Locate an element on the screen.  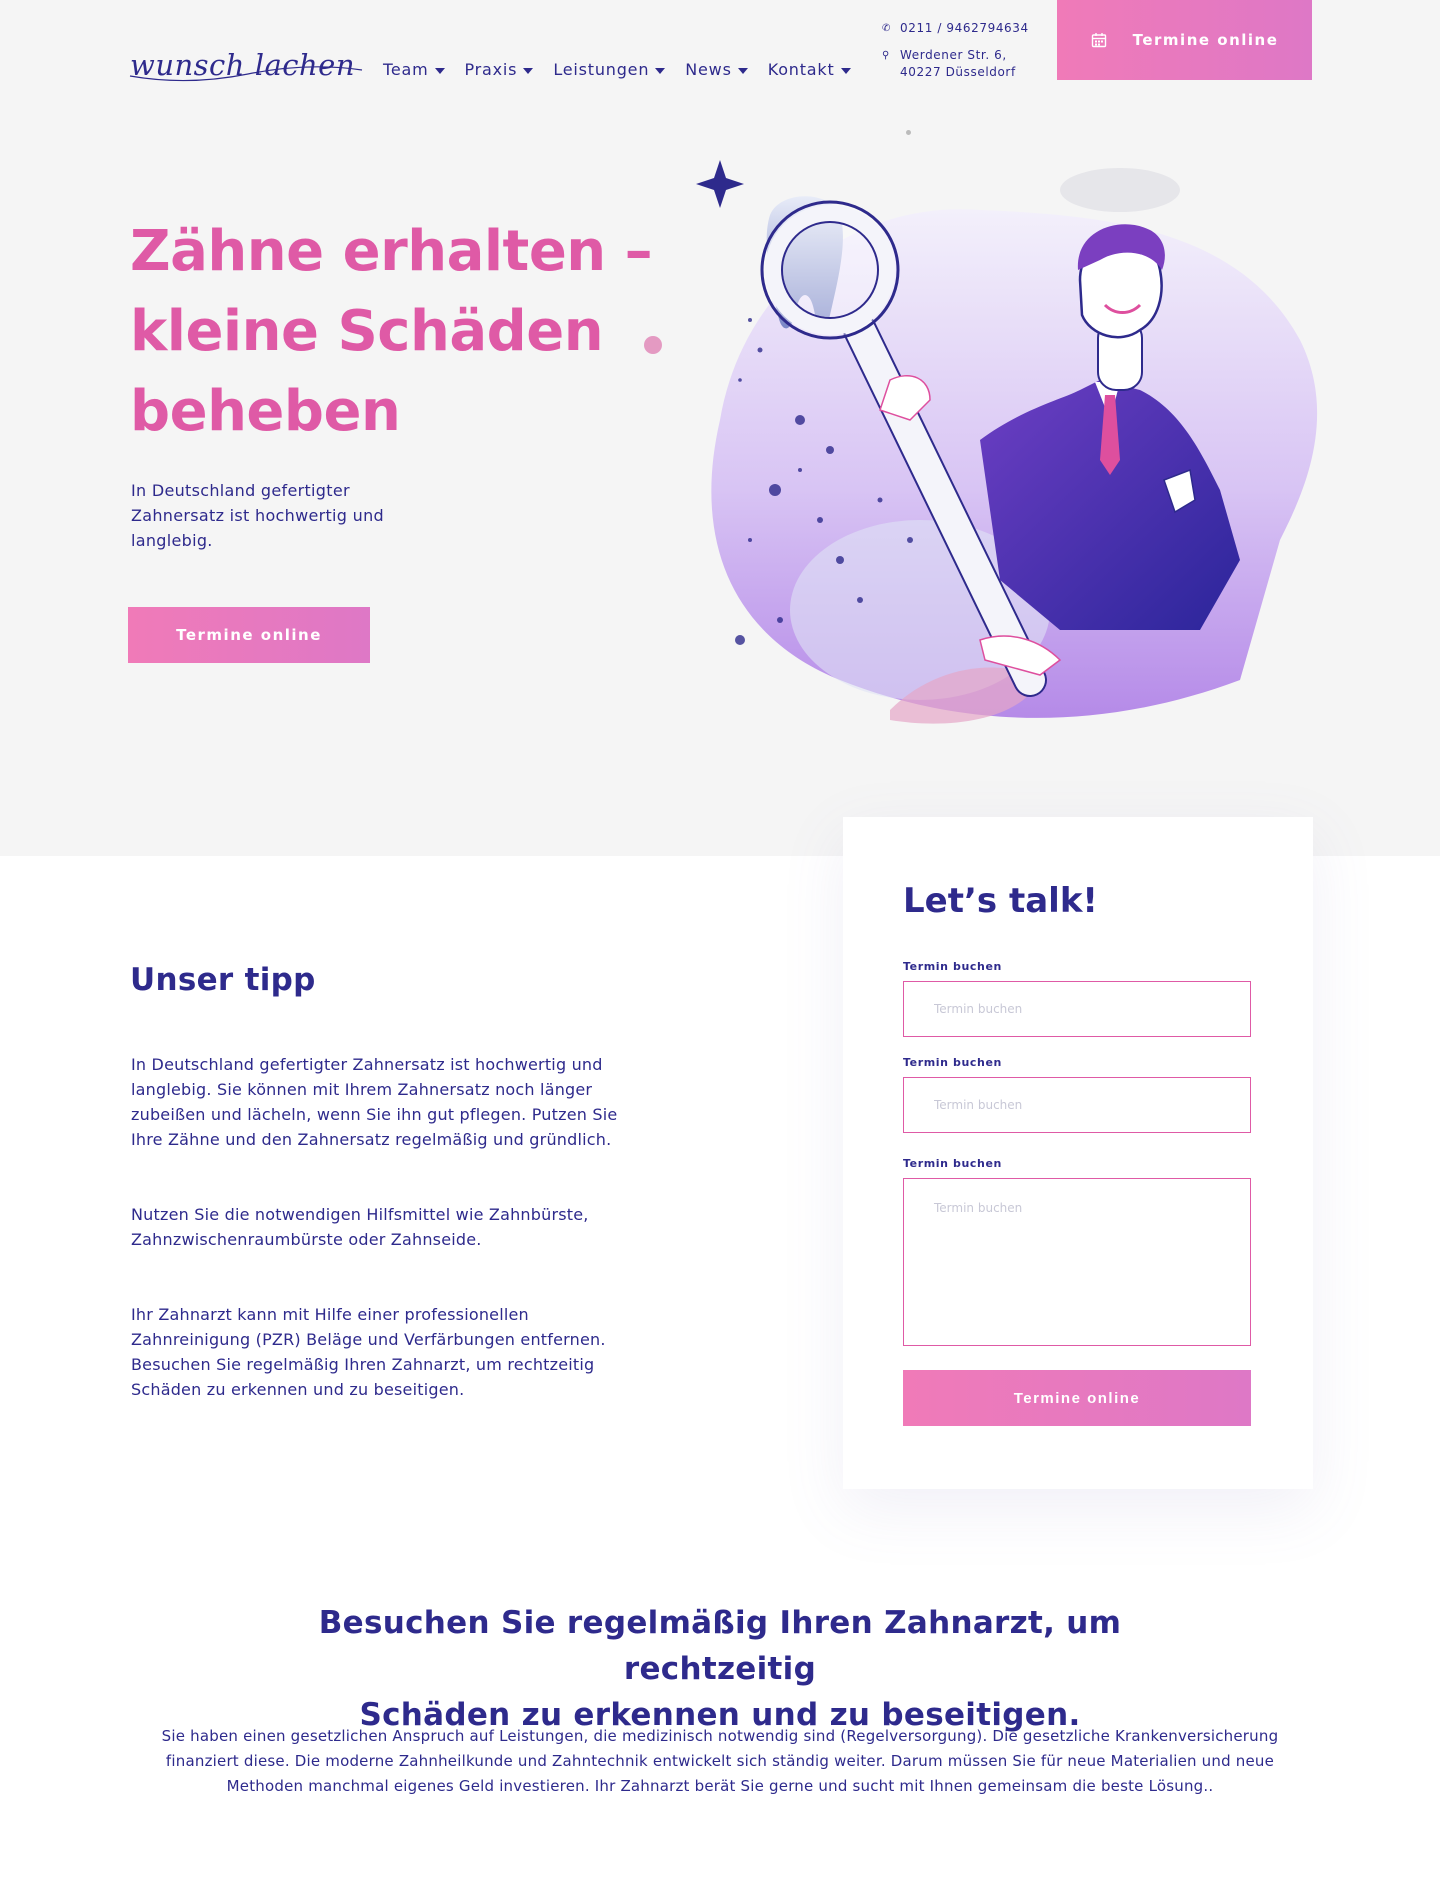
sparkle-icon is located at coordinates (720, 184).